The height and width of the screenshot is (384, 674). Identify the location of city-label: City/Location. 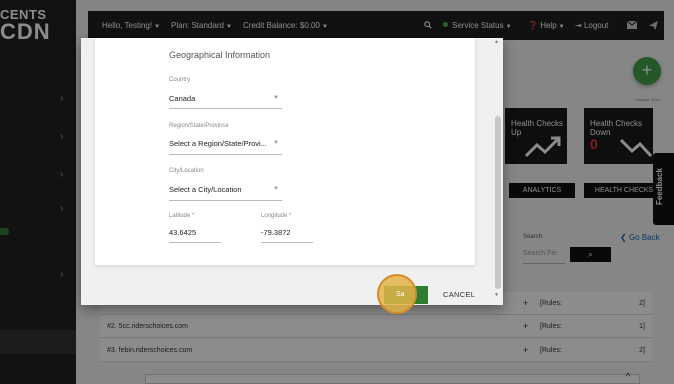
(186, 171).